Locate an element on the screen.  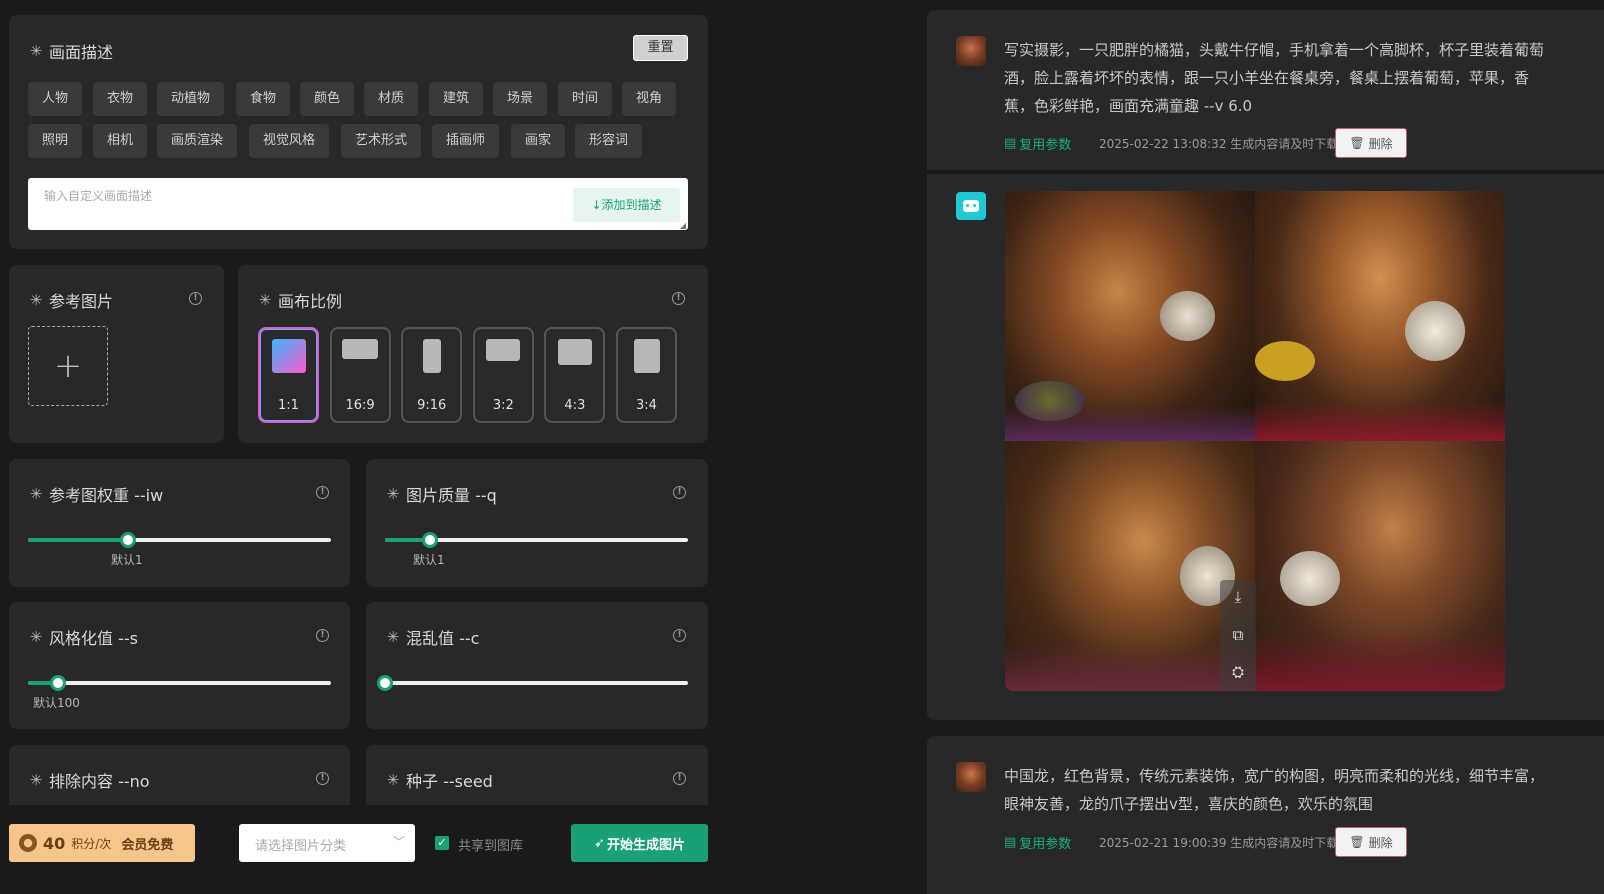
variation-icon: ⛭ is located at coordinates (1238, 672).